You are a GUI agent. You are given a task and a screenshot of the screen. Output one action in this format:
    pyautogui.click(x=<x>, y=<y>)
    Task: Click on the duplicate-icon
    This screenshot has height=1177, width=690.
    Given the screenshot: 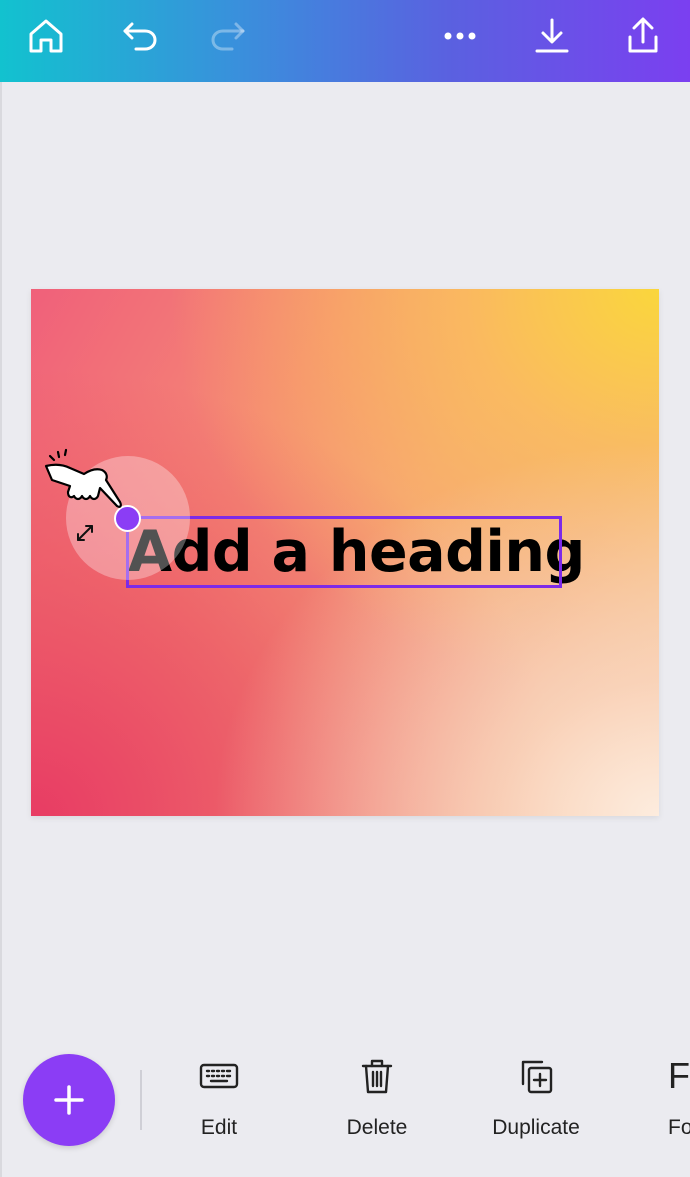 What is the action you would take?
    pyautogui.click(x=537, y=1077)
    